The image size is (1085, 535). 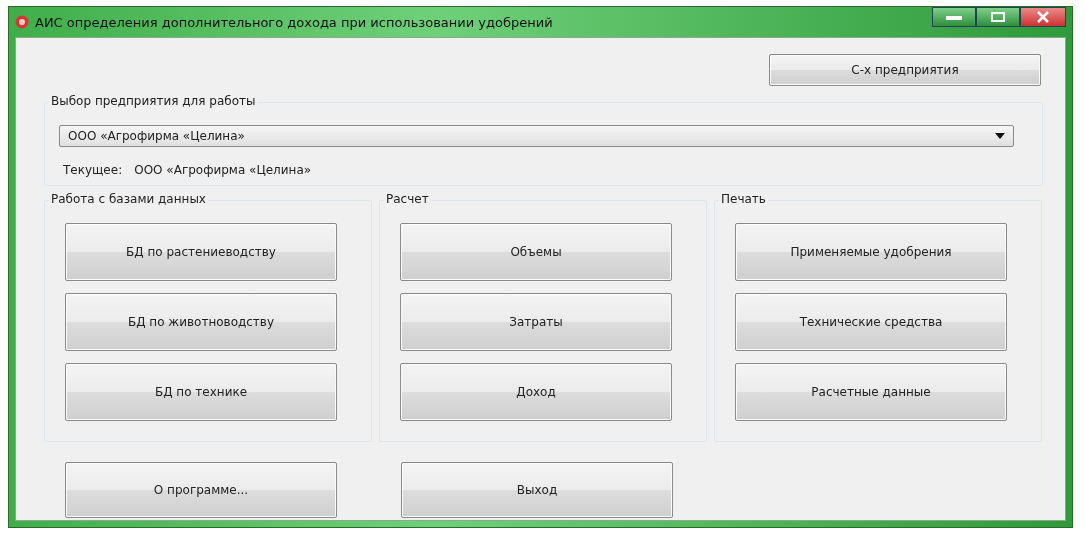 I want to click on app-icon, so click(x=22, y=22).